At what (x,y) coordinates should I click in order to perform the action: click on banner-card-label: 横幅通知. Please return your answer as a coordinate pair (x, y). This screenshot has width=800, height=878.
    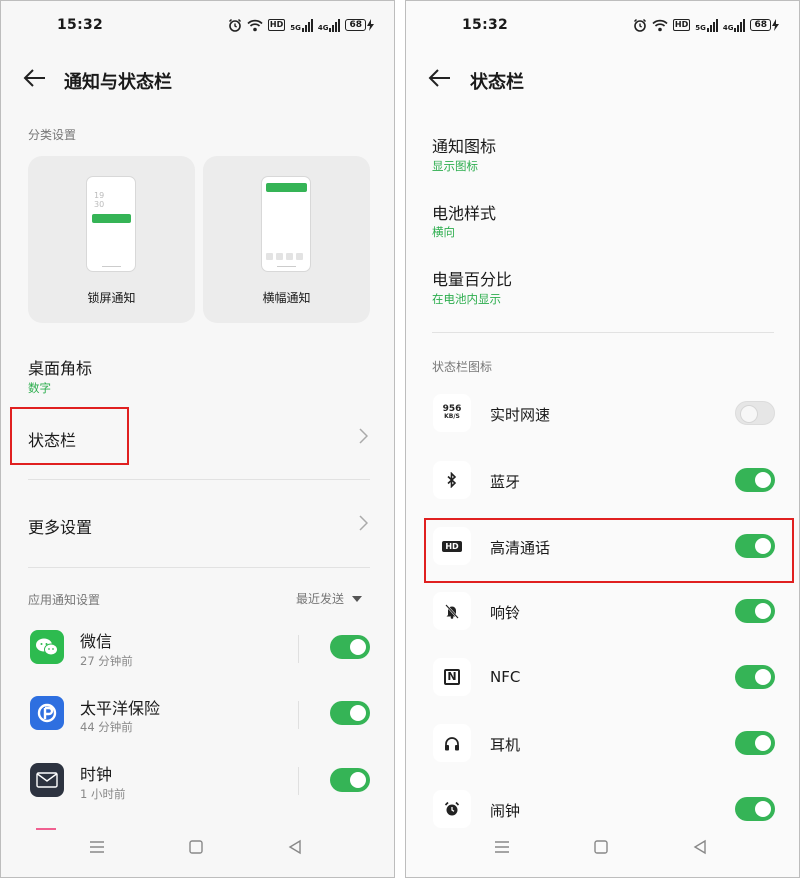
    Looking at the image, I should click on (286, 298).